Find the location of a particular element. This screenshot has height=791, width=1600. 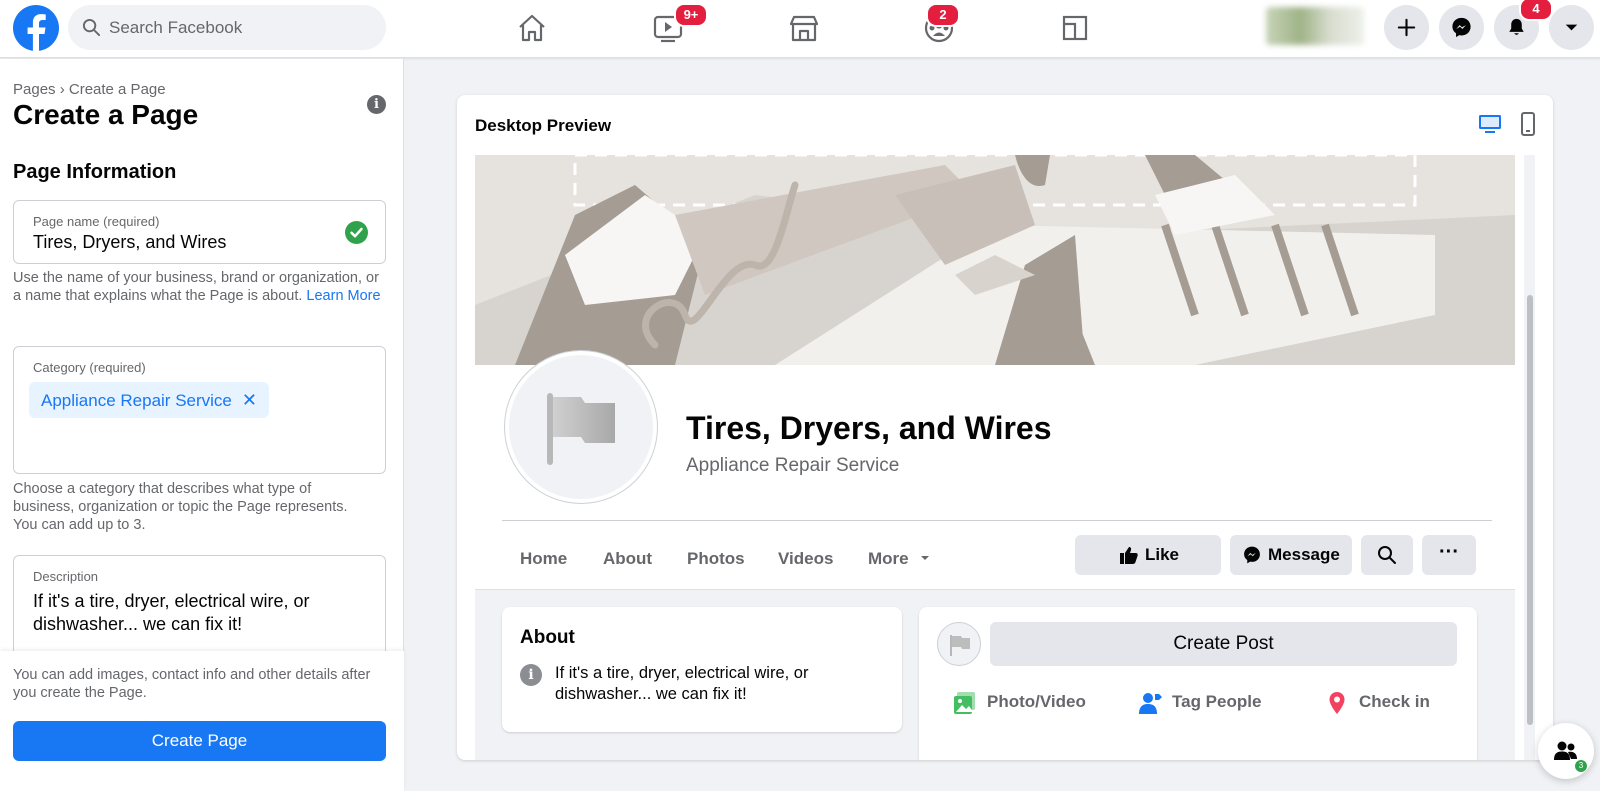

checkmark-icon is located at coordinates (356, 232).